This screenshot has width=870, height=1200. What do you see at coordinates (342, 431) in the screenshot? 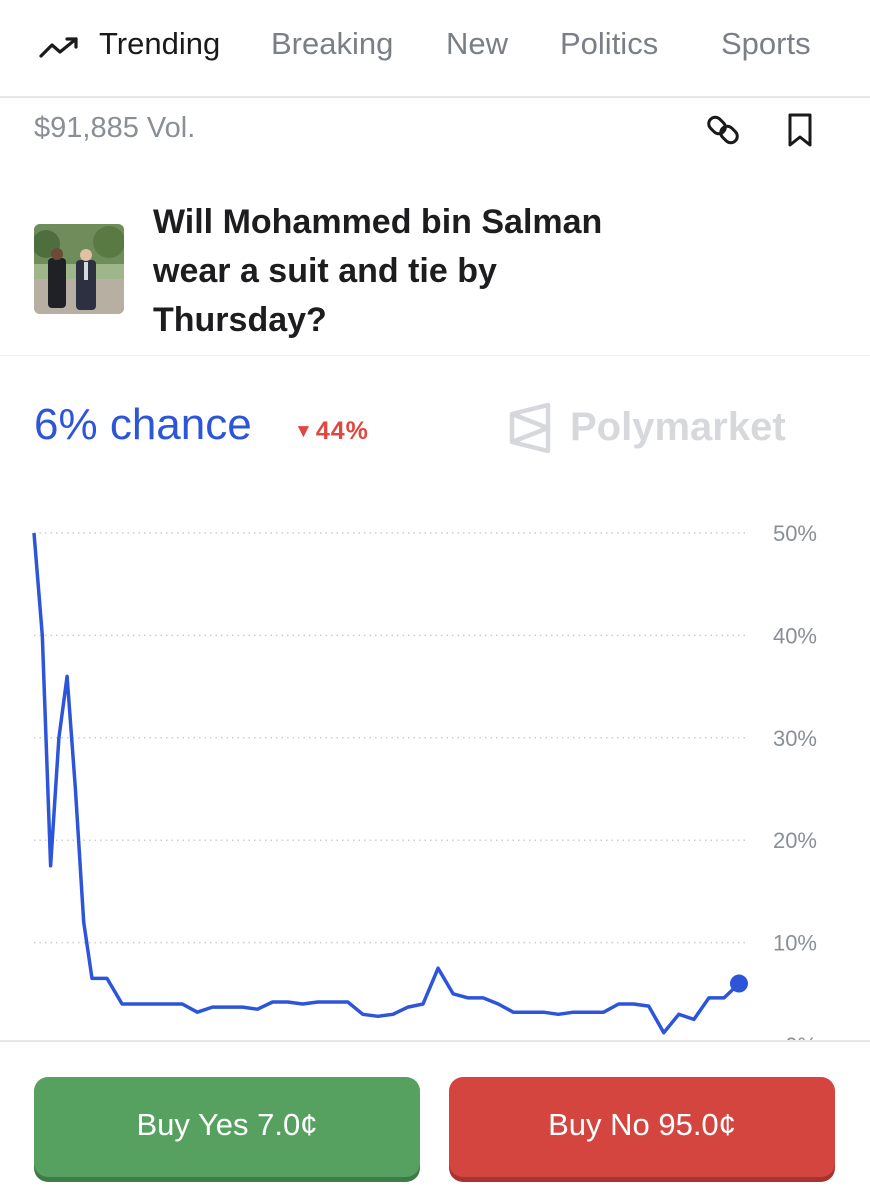
I see `chance-change-value: 44%` at bounding box center [342, 431].